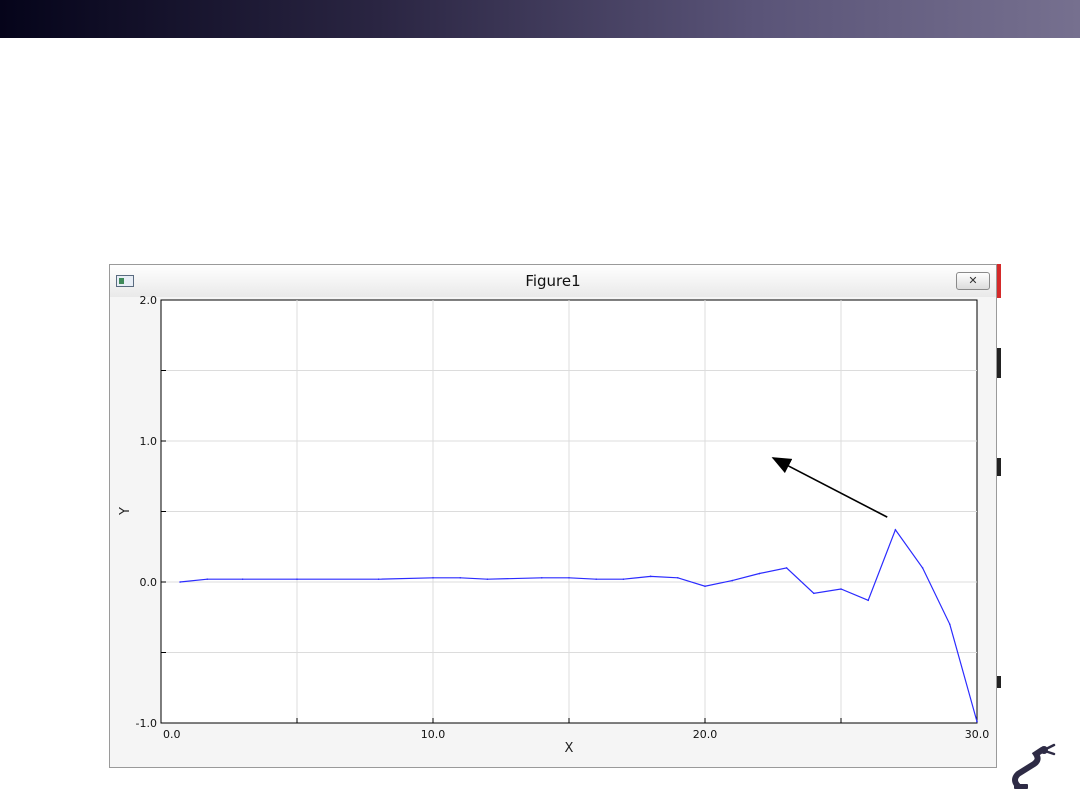  I want to click on y-axis-label: Y, so click(125, 511).